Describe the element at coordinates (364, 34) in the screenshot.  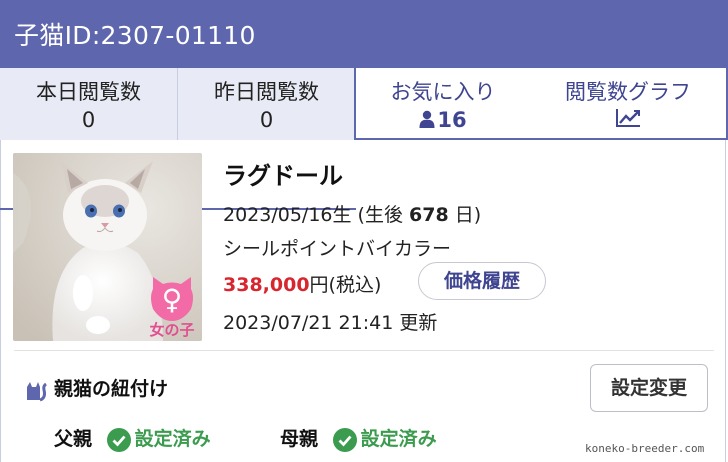
I see `header-bar: 子猫ID:2307-01110` at that location.